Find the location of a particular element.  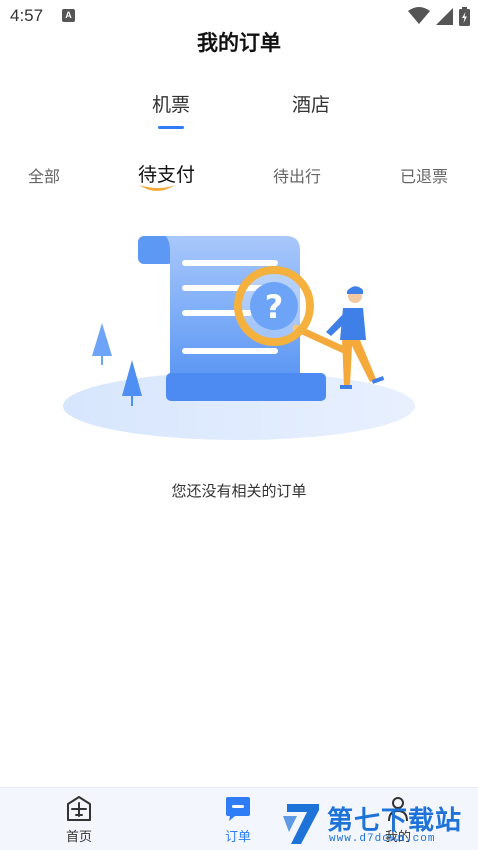

status-icons is located at coordinates (439, 16).